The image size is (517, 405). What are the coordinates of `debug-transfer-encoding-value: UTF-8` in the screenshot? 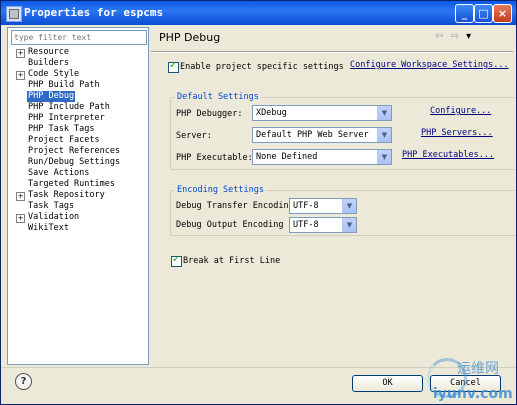 It's located at (306, 206).